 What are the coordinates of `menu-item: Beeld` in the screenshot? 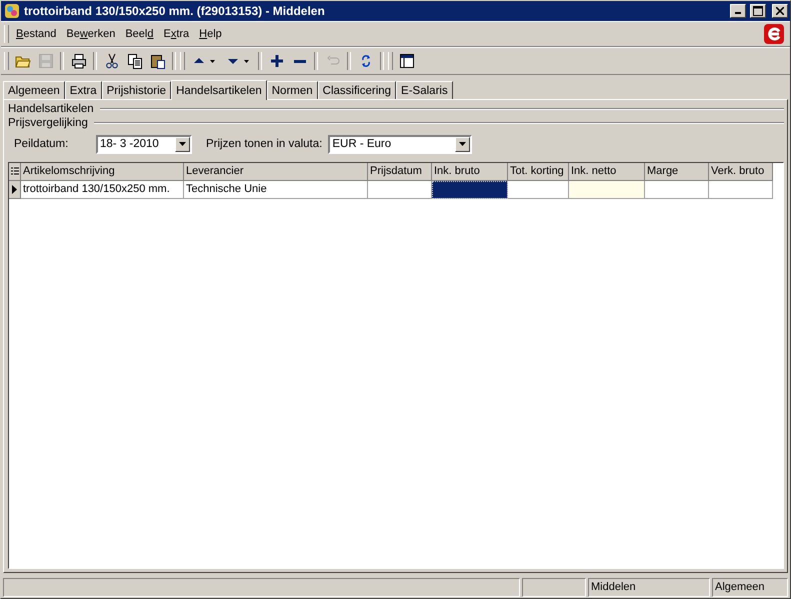 It's located at (139, 34).